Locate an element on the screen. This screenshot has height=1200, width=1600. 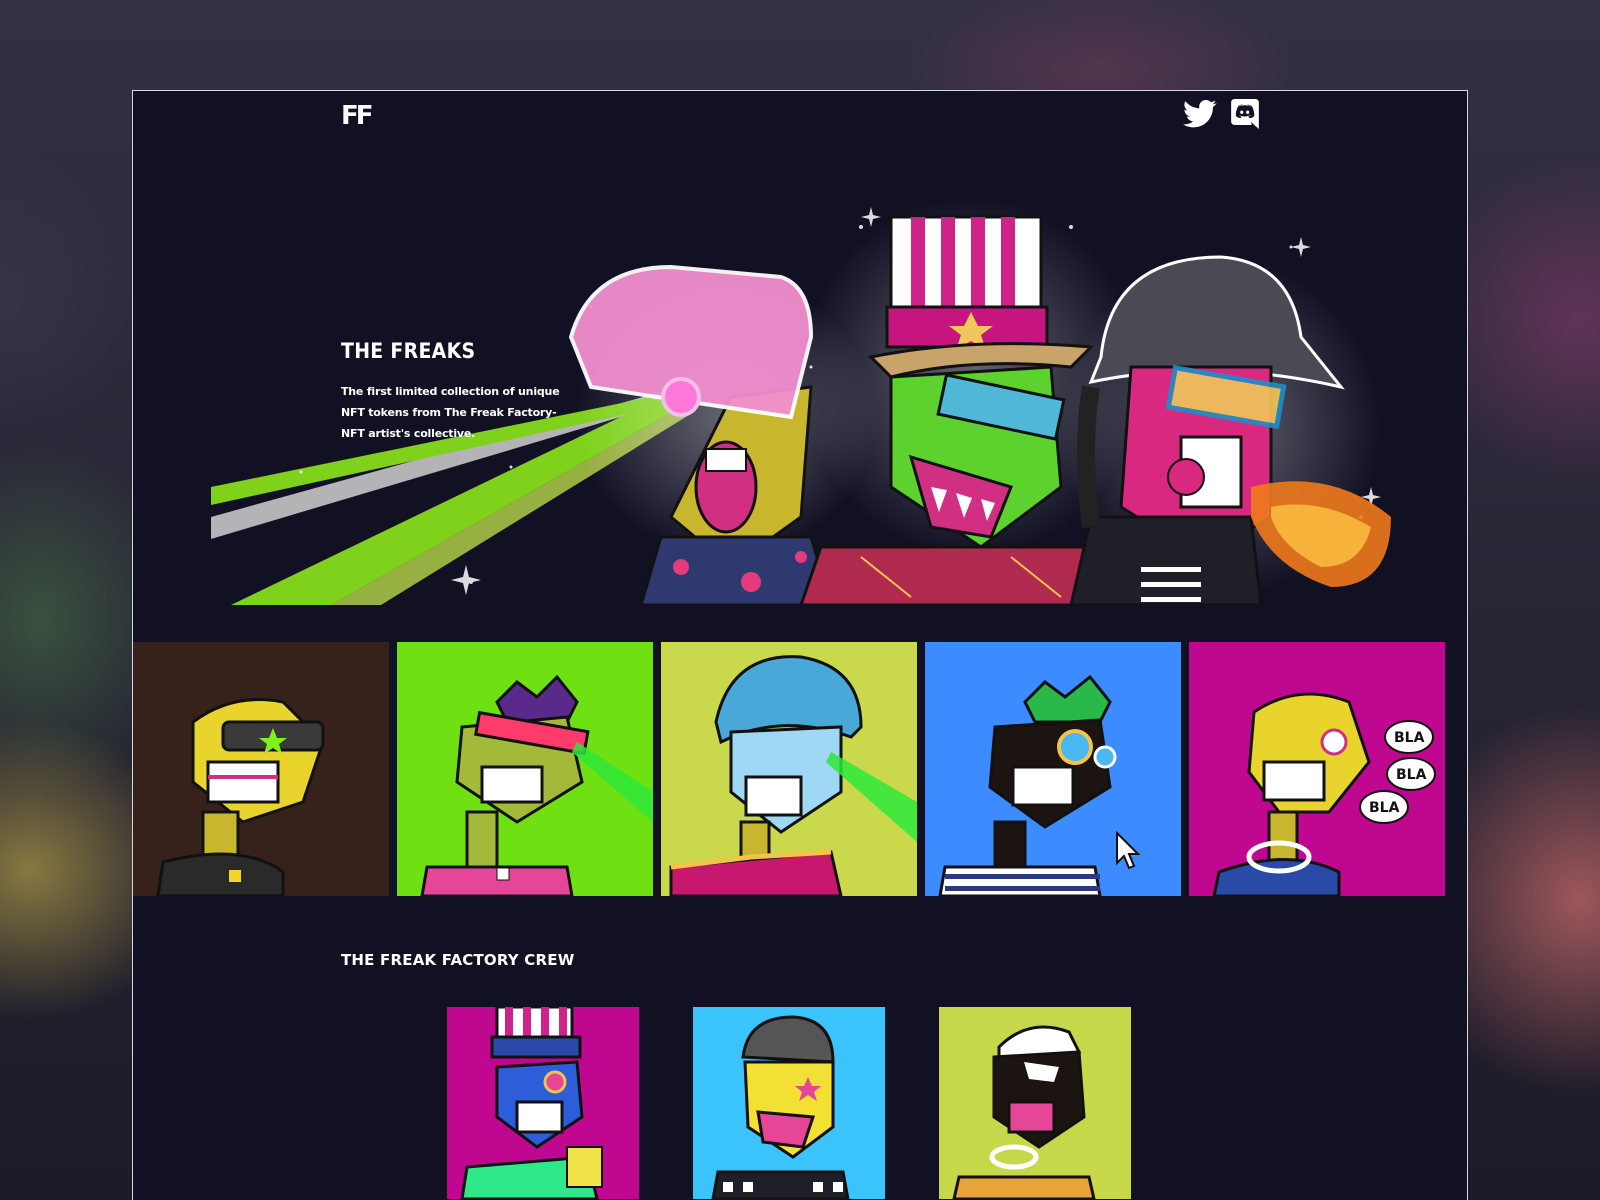
discord-link is located at coordinates (1245, 114).